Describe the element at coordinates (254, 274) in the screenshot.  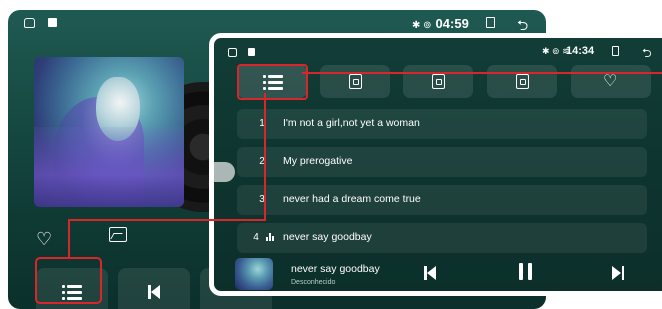
I see `now-playing-album-art` at that location.